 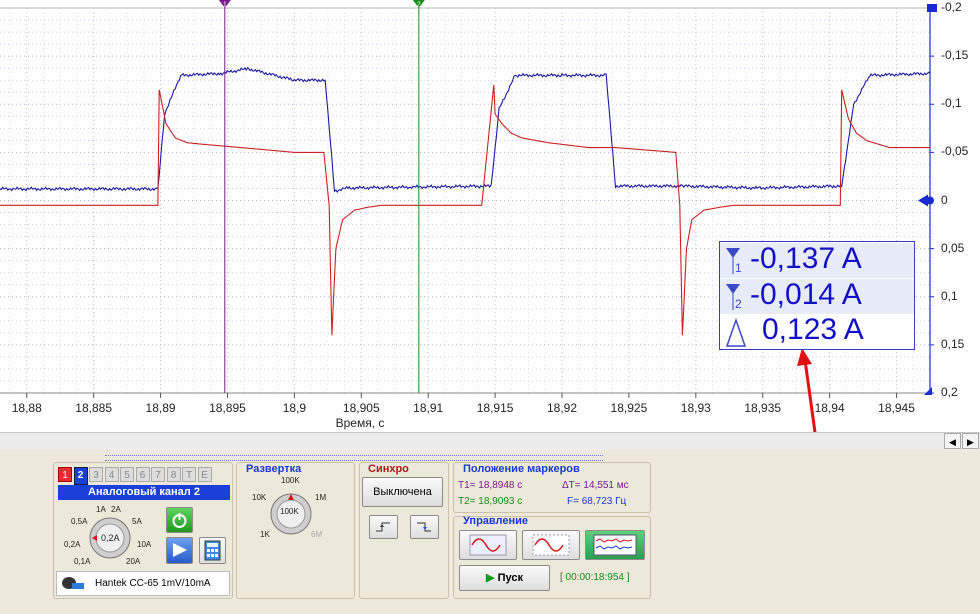 I want to click on y-tick-label: -0,05, so click(x=955, y=151).